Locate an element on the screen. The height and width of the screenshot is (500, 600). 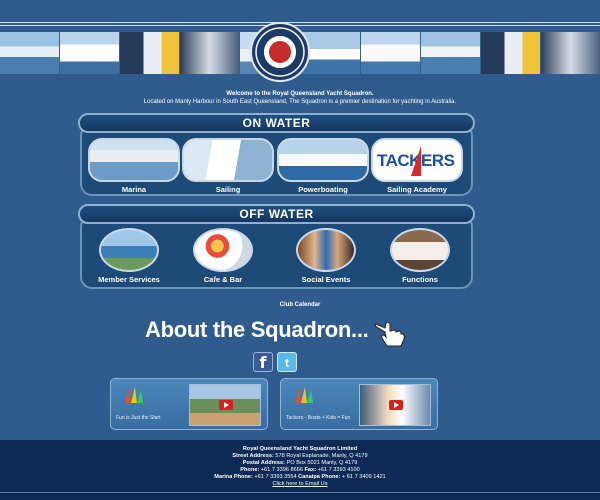
banner-photo-yachts is located at coordinates (450, 53).